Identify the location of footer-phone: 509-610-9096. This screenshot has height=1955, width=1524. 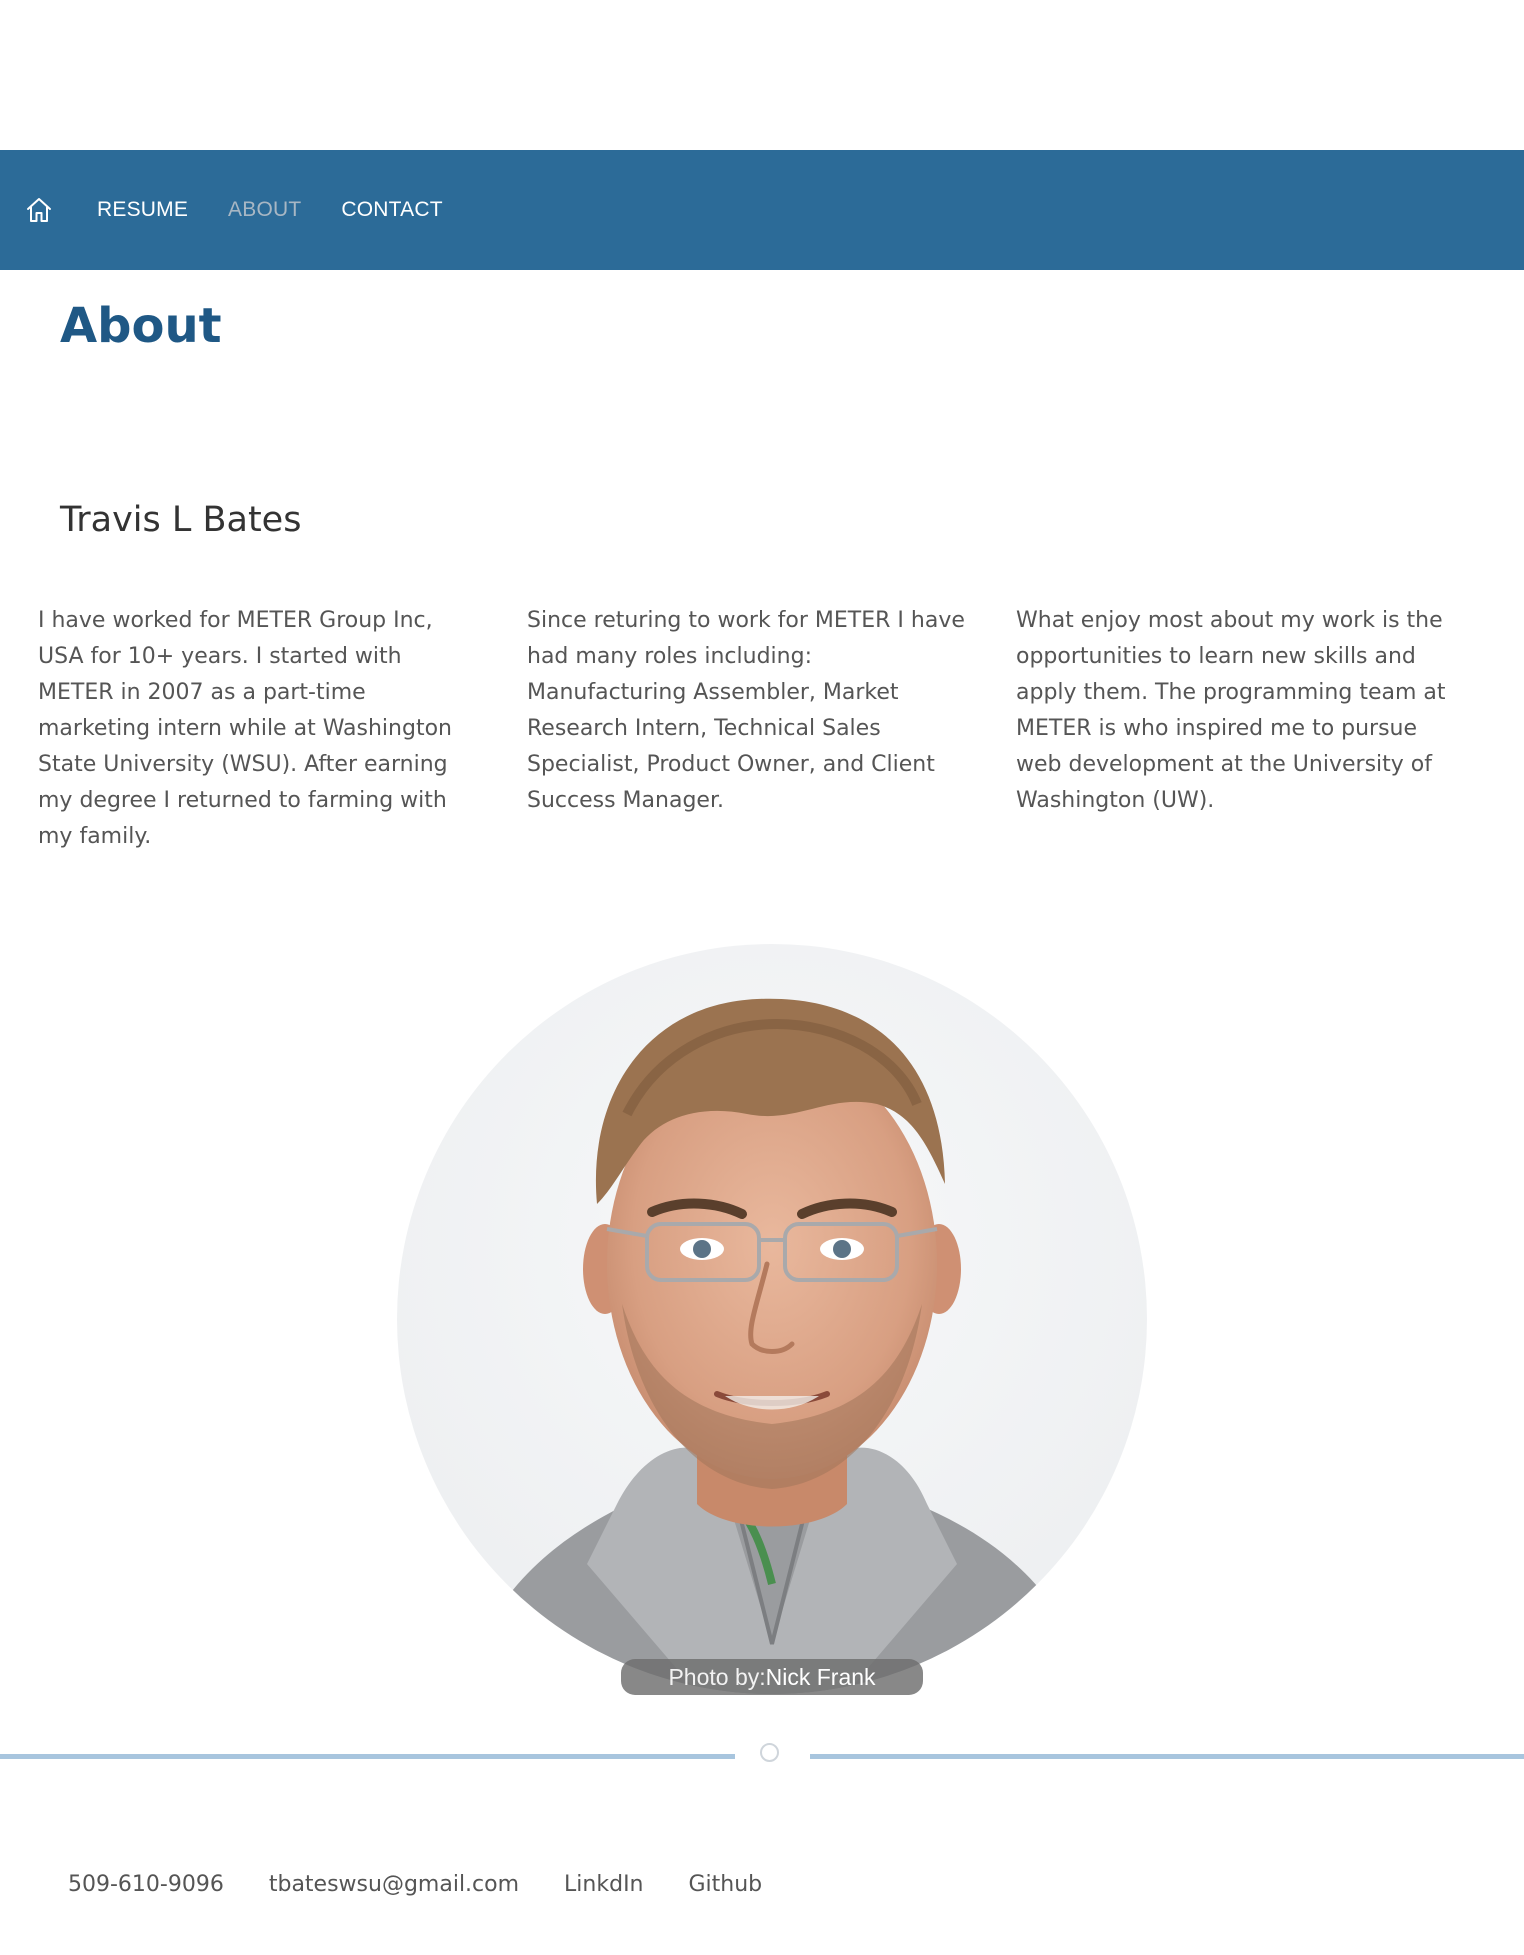
(146, 1884).